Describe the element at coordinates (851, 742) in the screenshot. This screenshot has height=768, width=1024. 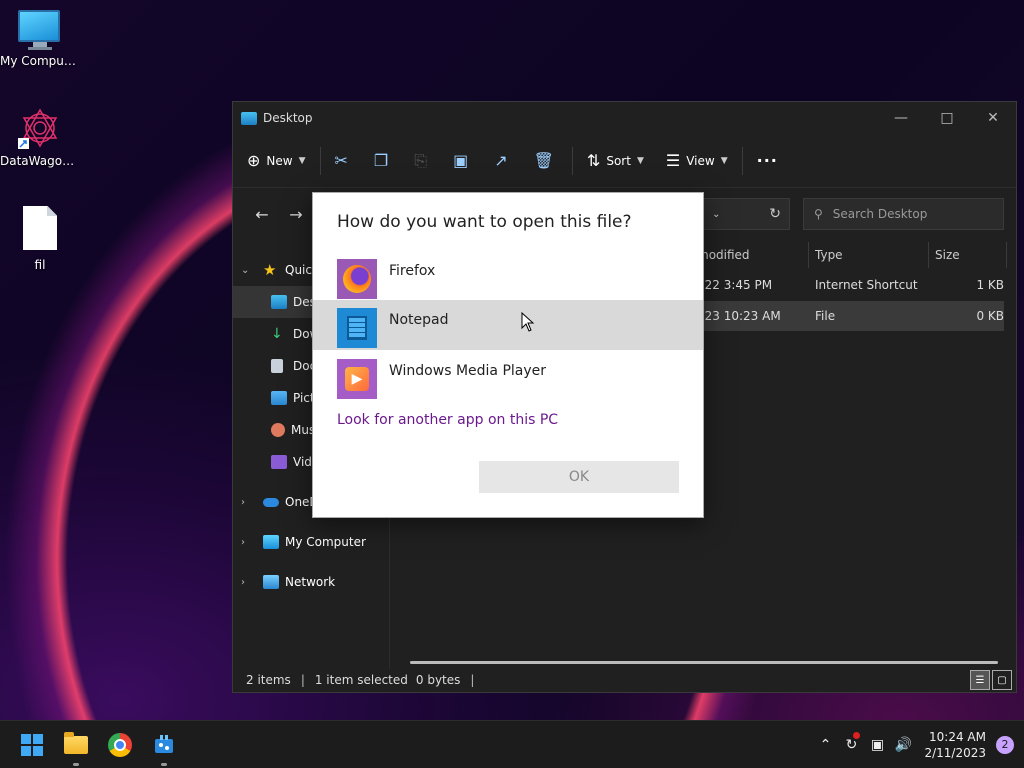
I see `sync-alert-icon: ↻` at that location.